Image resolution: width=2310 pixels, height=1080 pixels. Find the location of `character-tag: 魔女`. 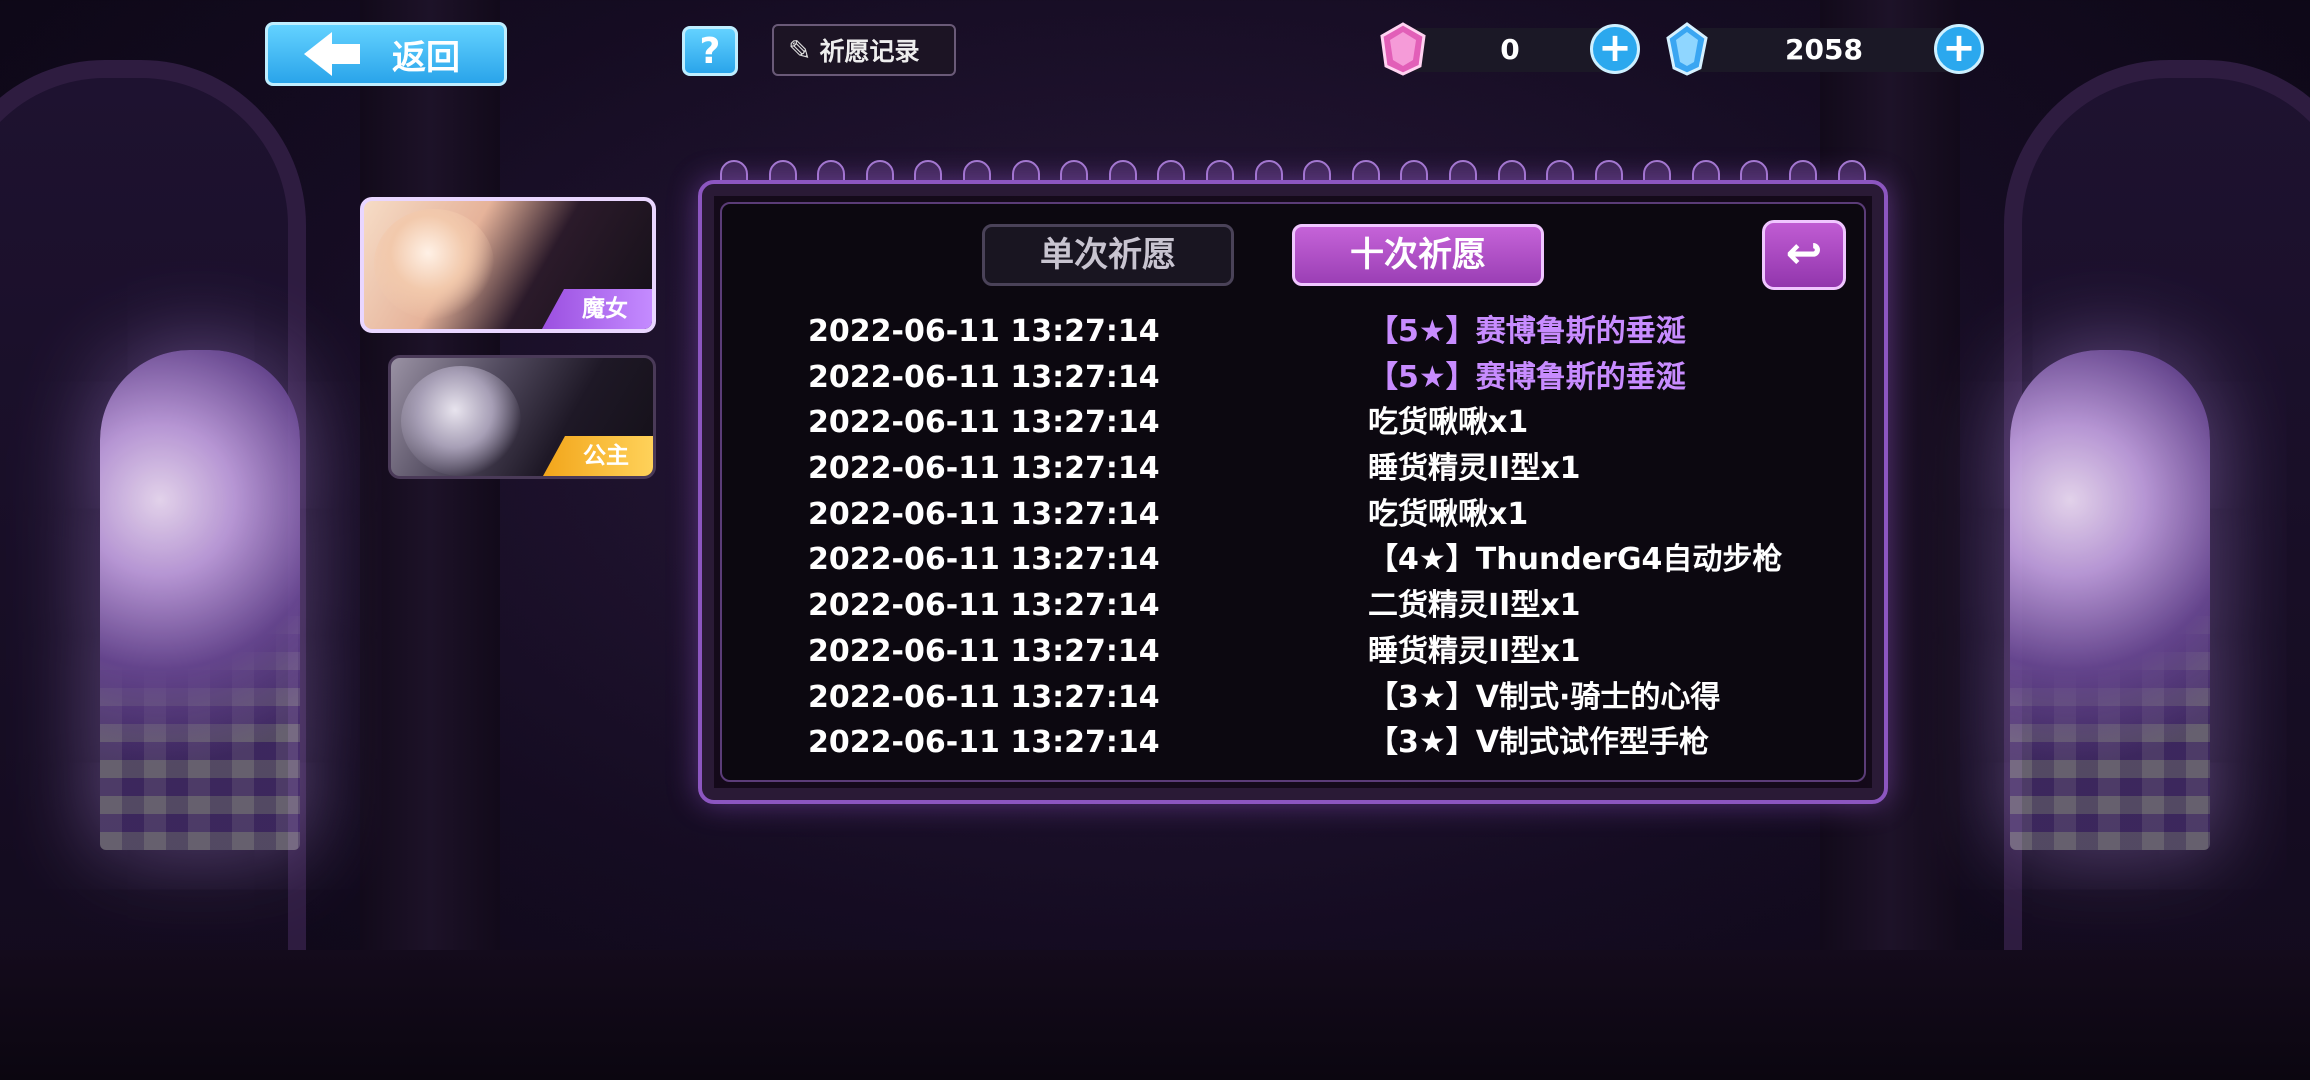

character-tag: 魔女 is located at coordinates (597, 309).